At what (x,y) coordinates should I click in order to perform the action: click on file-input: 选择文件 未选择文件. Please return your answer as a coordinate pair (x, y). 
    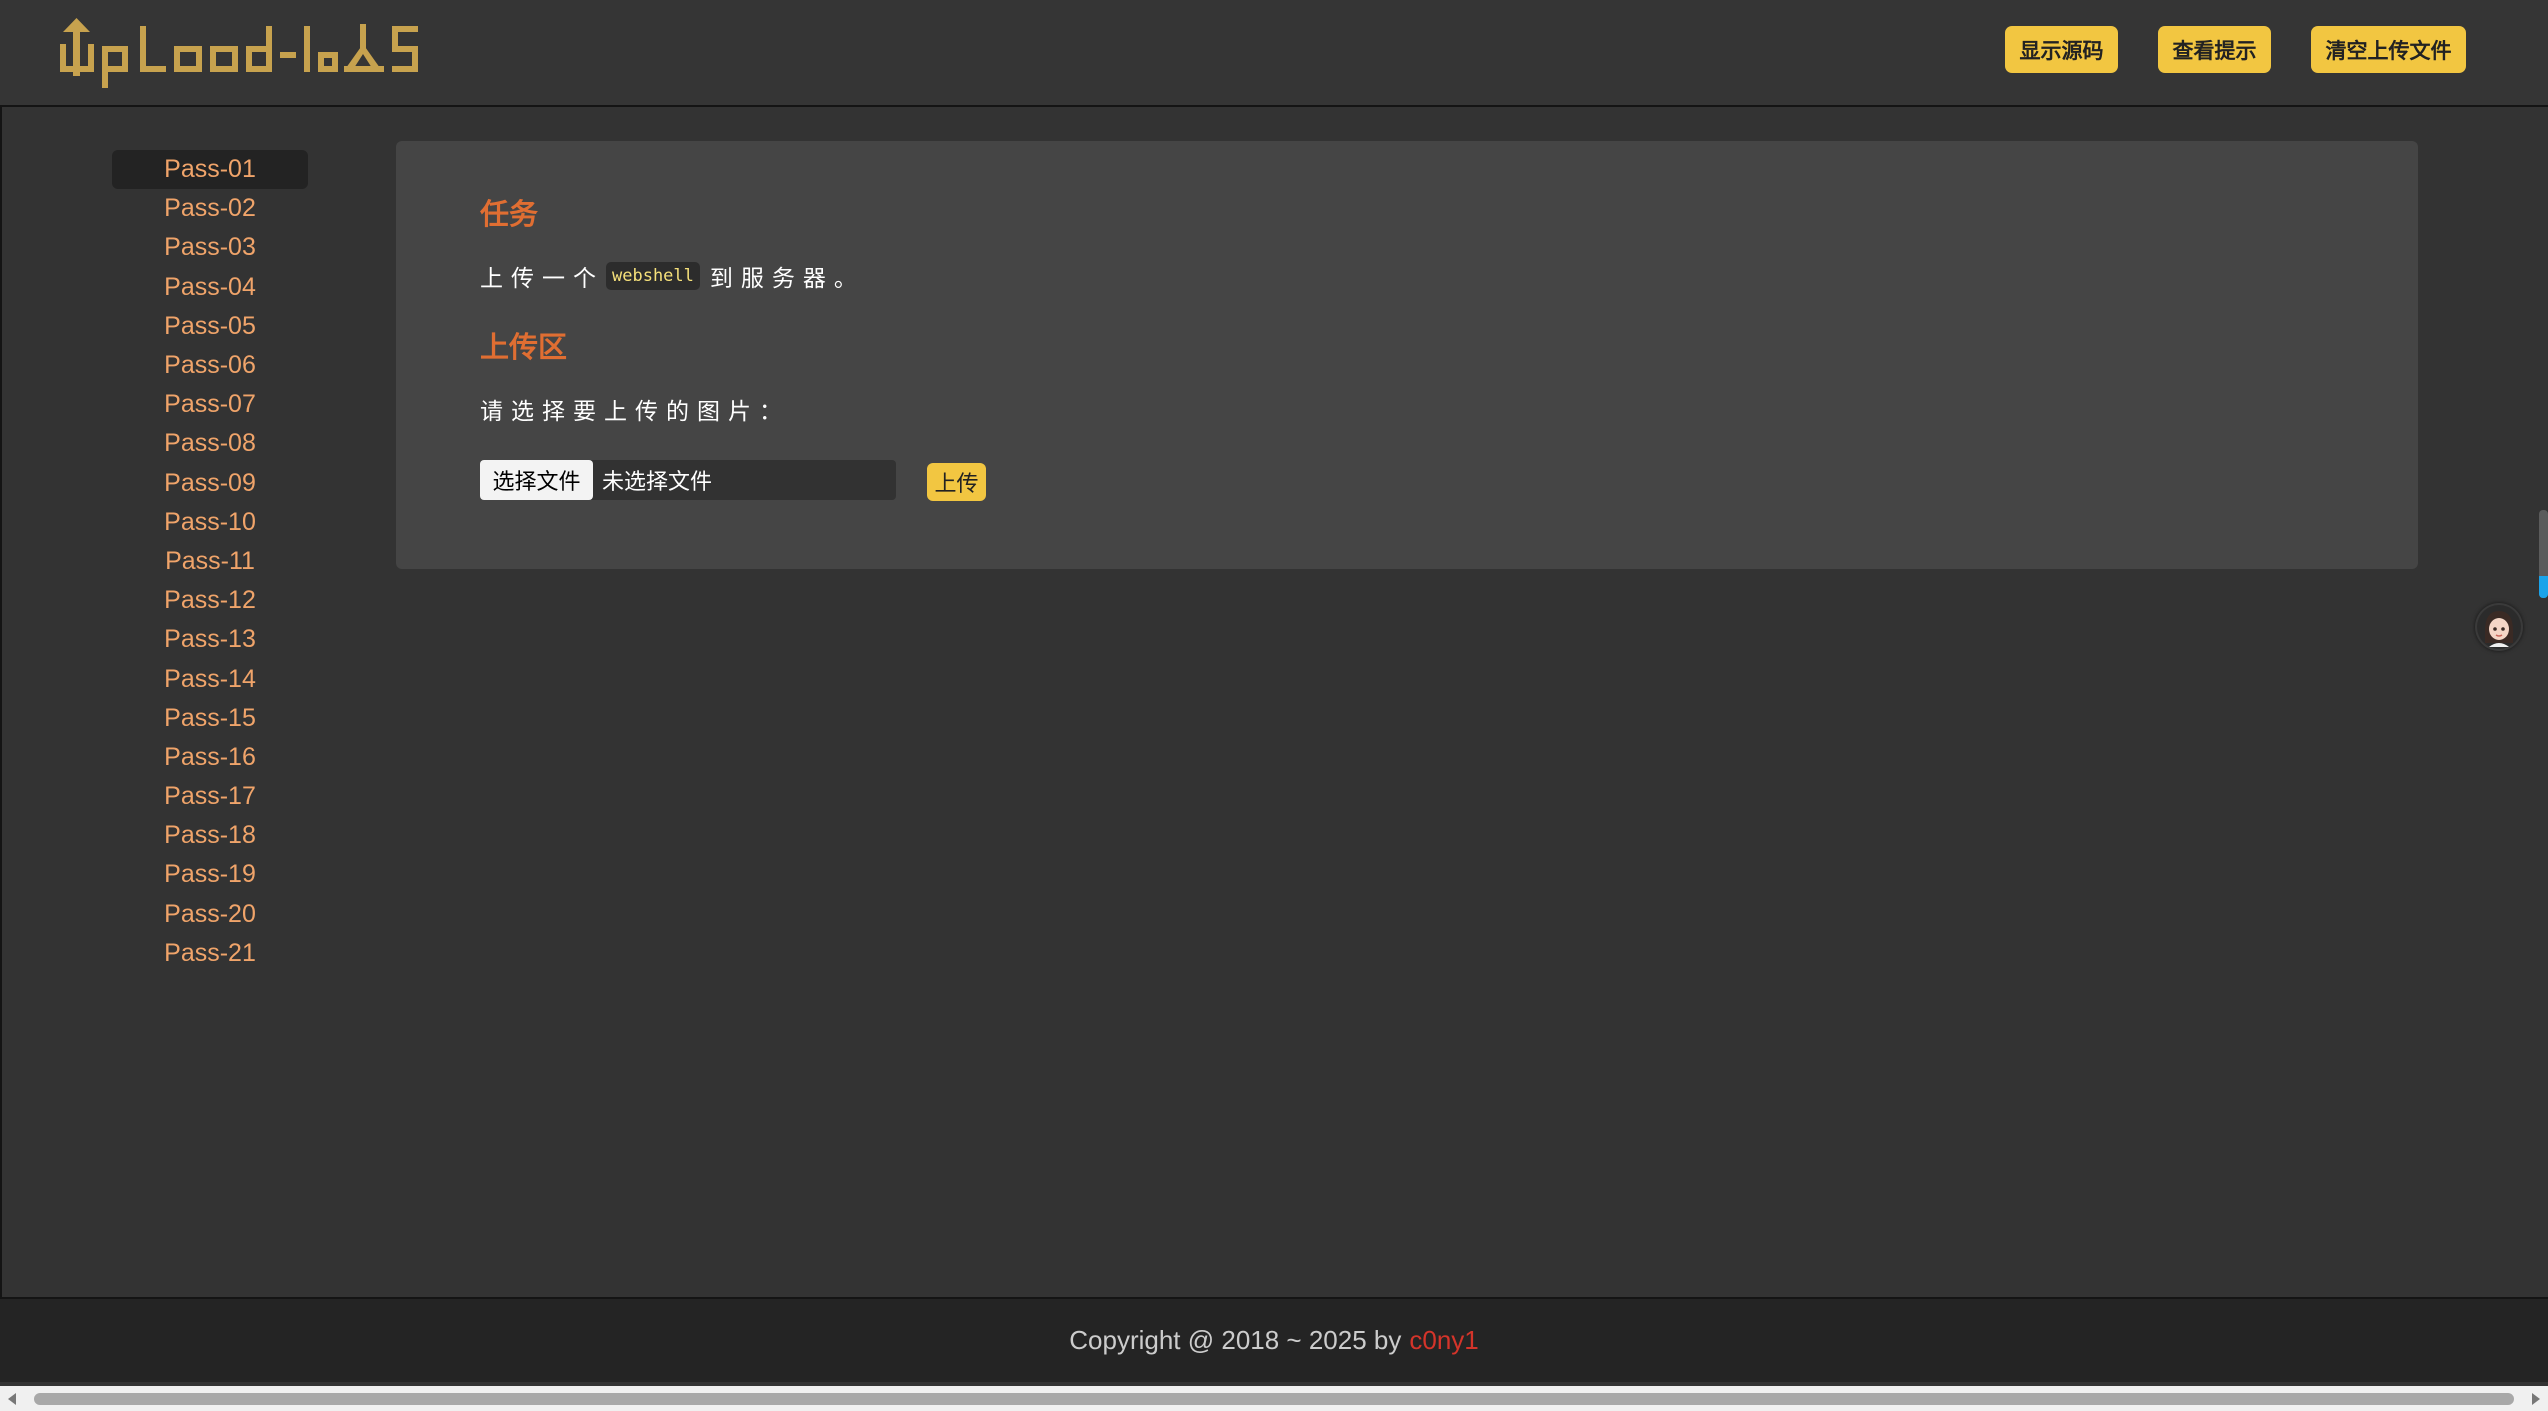
    Looking at the image, I should click on (688, 480).